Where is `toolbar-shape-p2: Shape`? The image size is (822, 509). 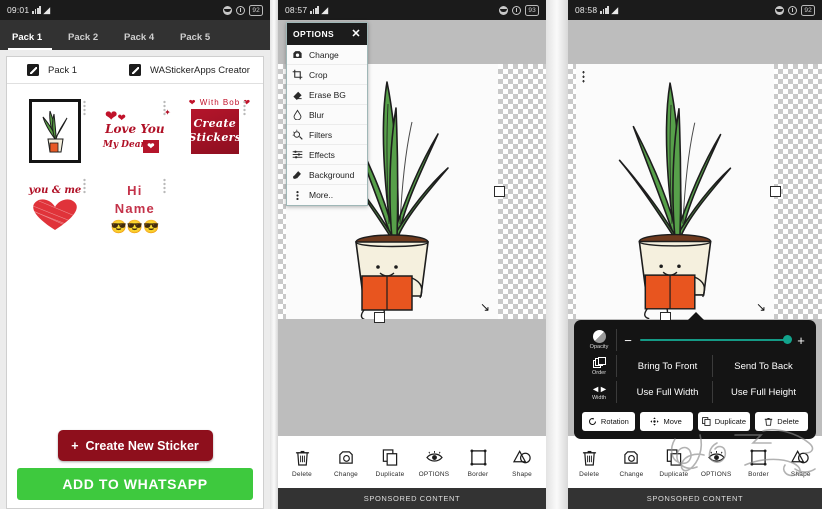 toolbar-shape-p2: Shape is located at coordinates (522, 462).